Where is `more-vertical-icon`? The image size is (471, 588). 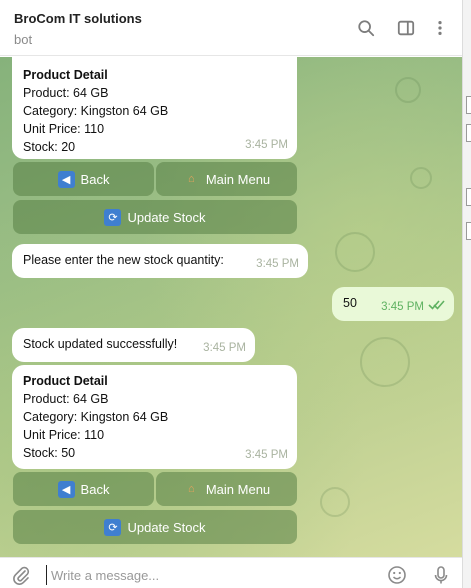
more-vertical-icon is located at coordinates (440, 28).